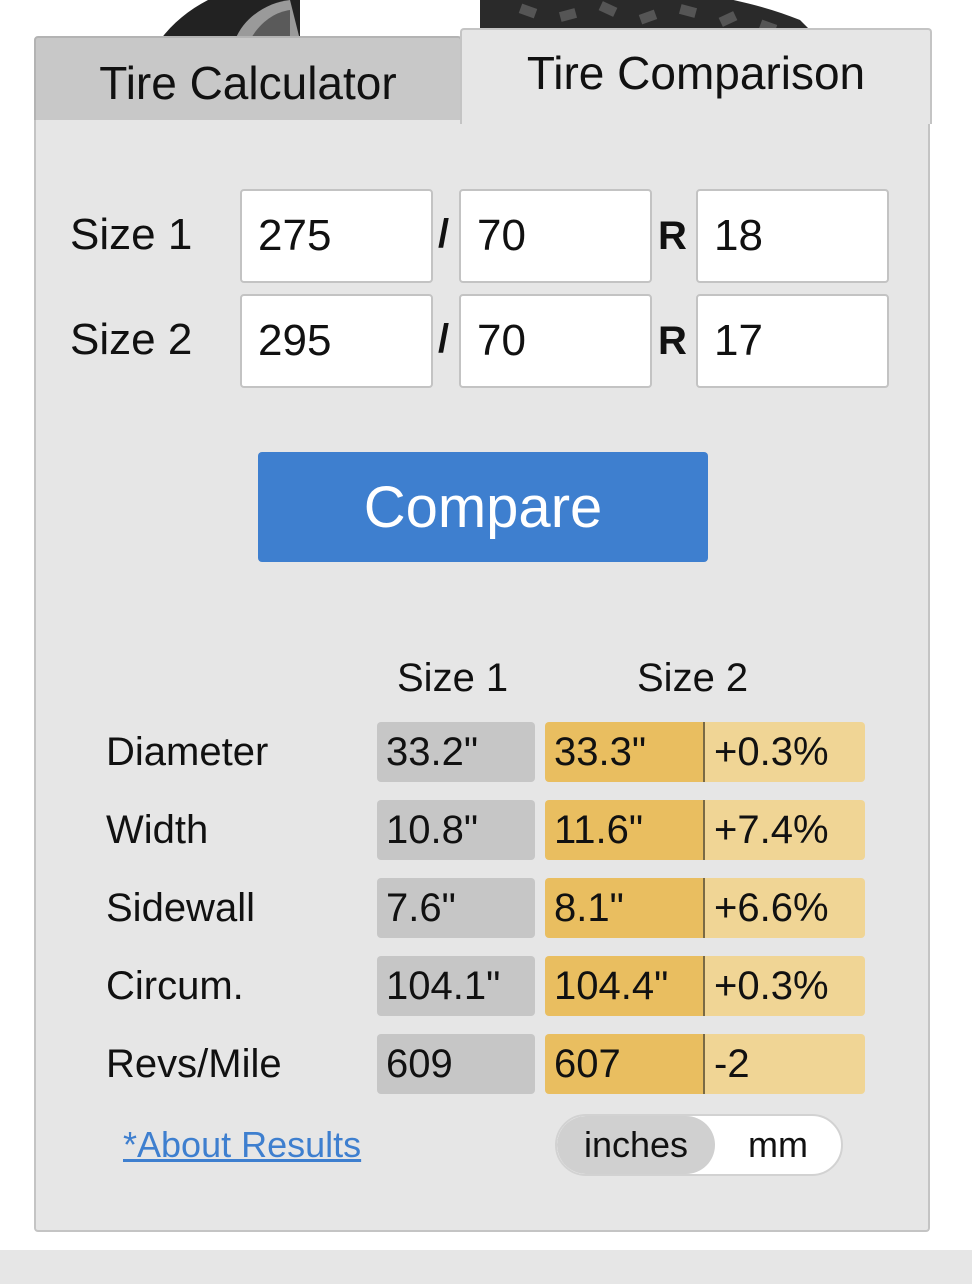 The image size is (972, 1284). Describe the element at coordinates (693, 678) in the screenshot. I see `results-header-size2: Size 2` at that location.